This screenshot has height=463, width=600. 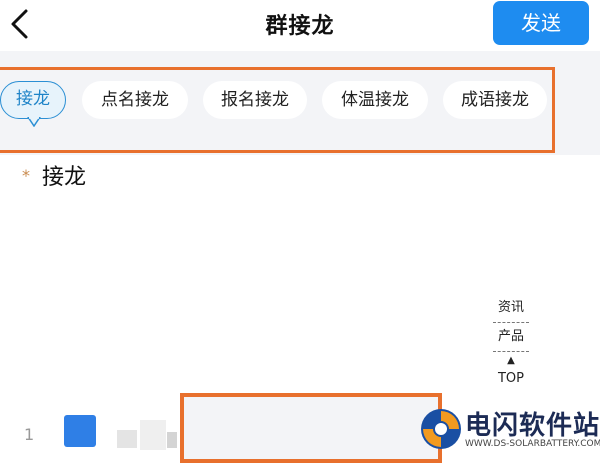 What do you see at coordinates (441, 429) in the screenshot?
I see `watermark-logo-icon` at bounding box center [441, 429].